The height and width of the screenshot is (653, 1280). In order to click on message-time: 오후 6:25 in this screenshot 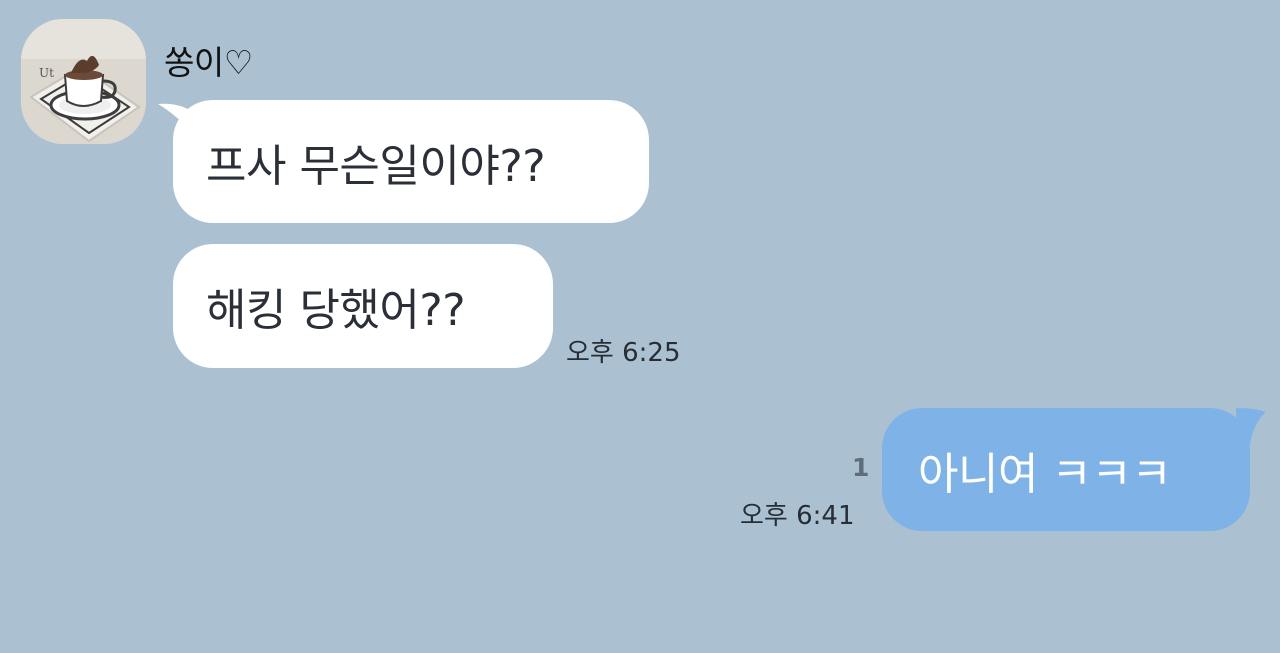, I will do `click(623, 353)`.